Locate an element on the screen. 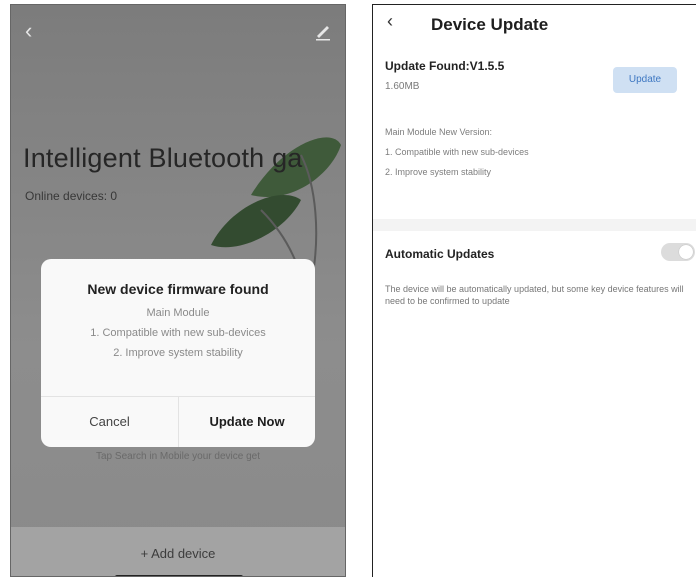  release-note: 1. Compatible with new sub-devices is located at coordinates (457, 152).